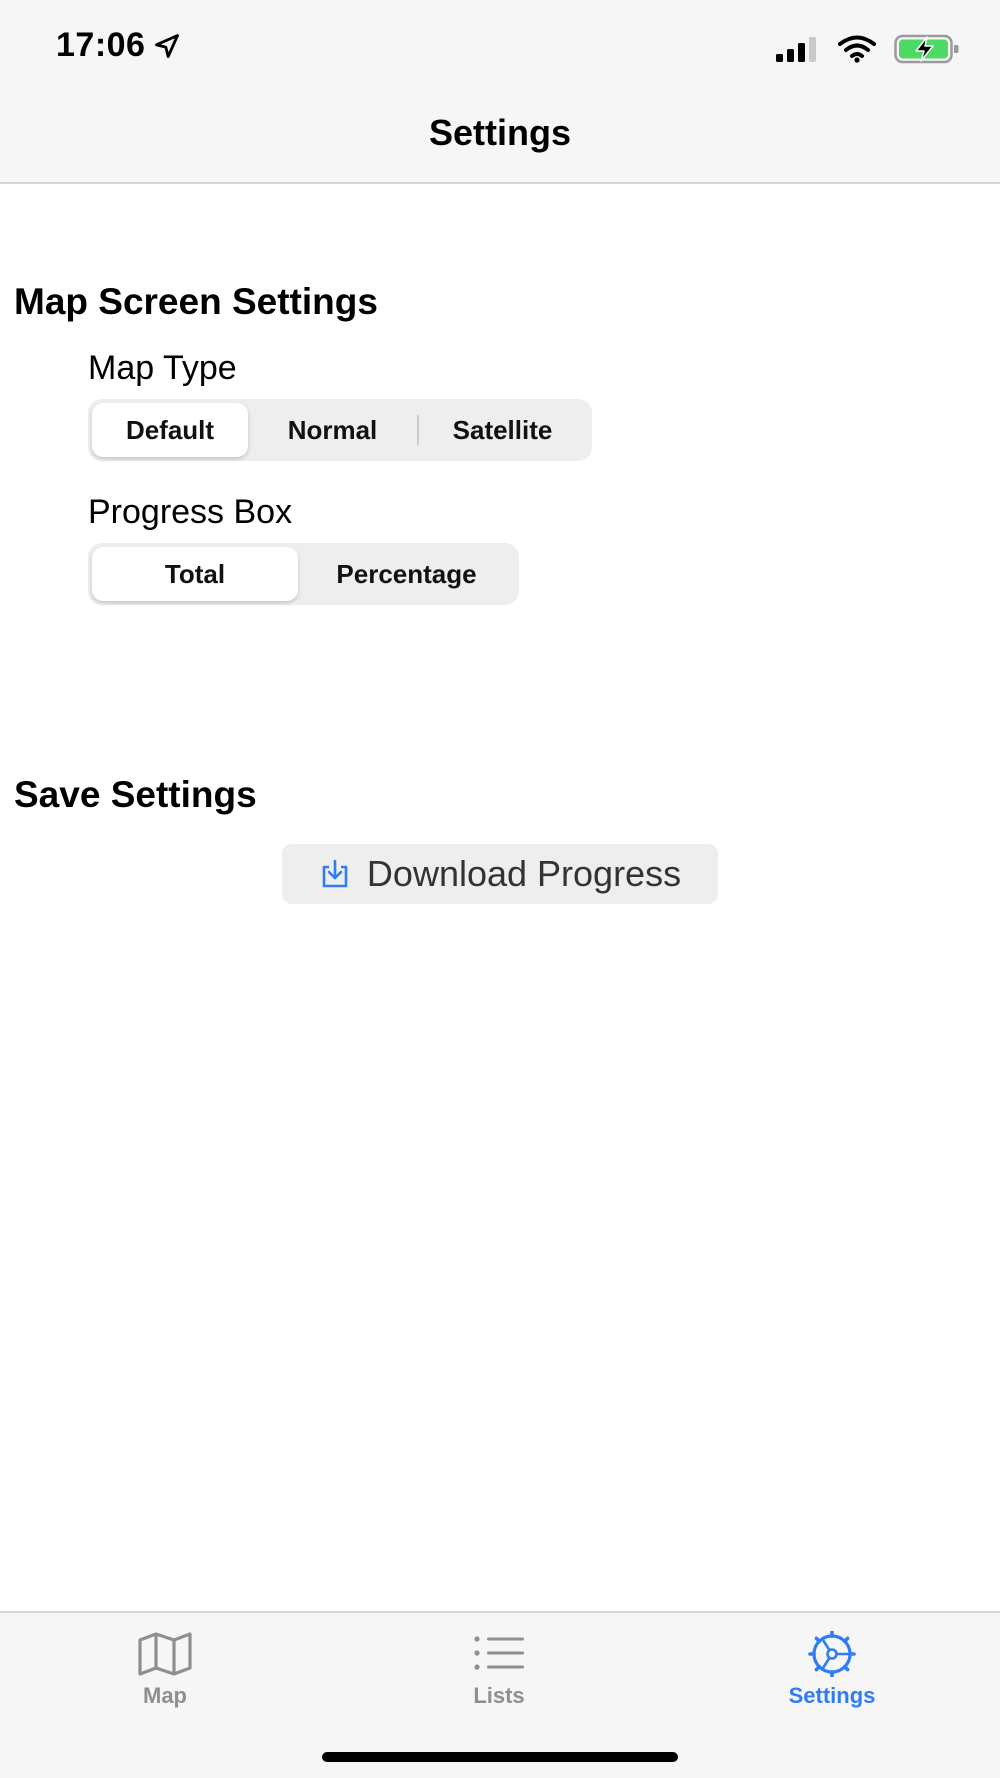  I want to click on tab-map: Map, so click(165, 1670).